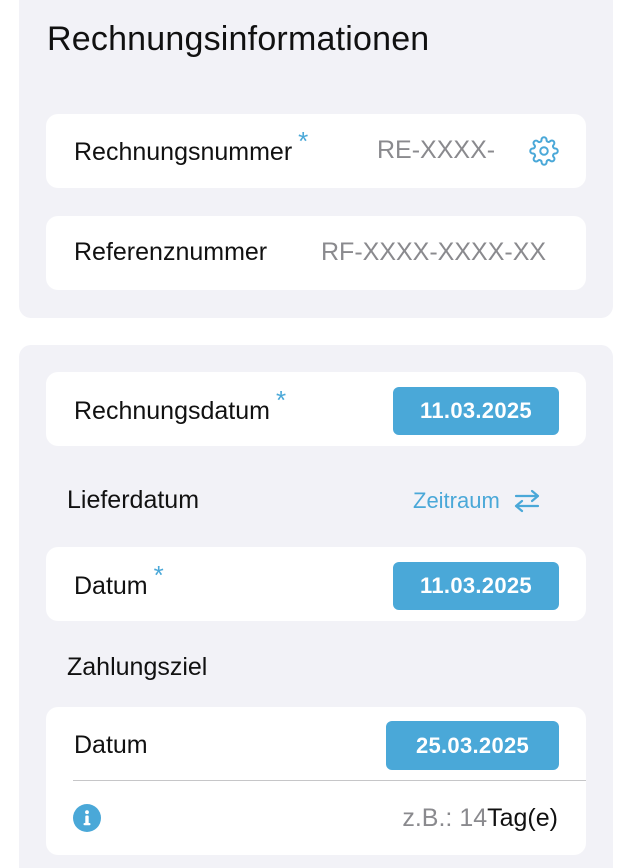 This screenshot has height=868, width=634. I want to click on delivery-date-row: Datum * 11.03.2025, so click(316, 584).